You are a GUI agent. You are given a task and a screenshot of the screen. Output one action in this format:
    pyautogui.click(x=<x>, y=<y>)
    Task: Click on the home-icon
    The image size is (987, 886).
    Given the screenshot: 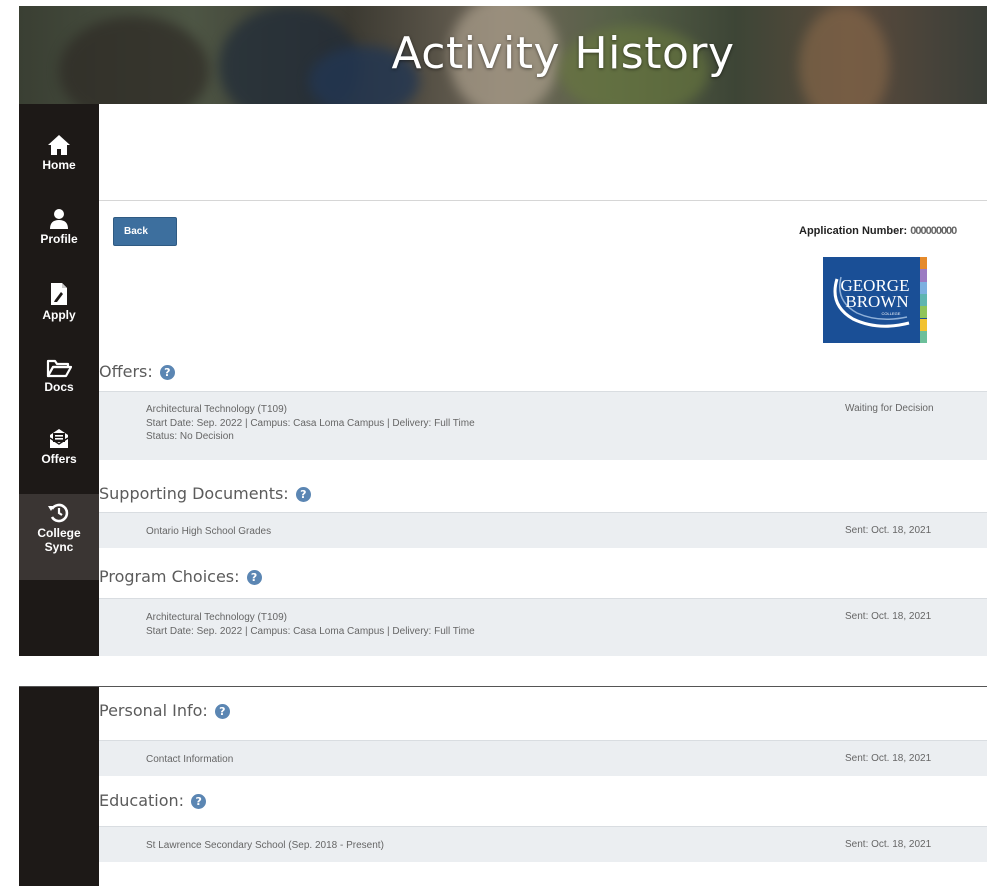 What is the action you would take?
    pyautogui.click(x=59, y=145)
    